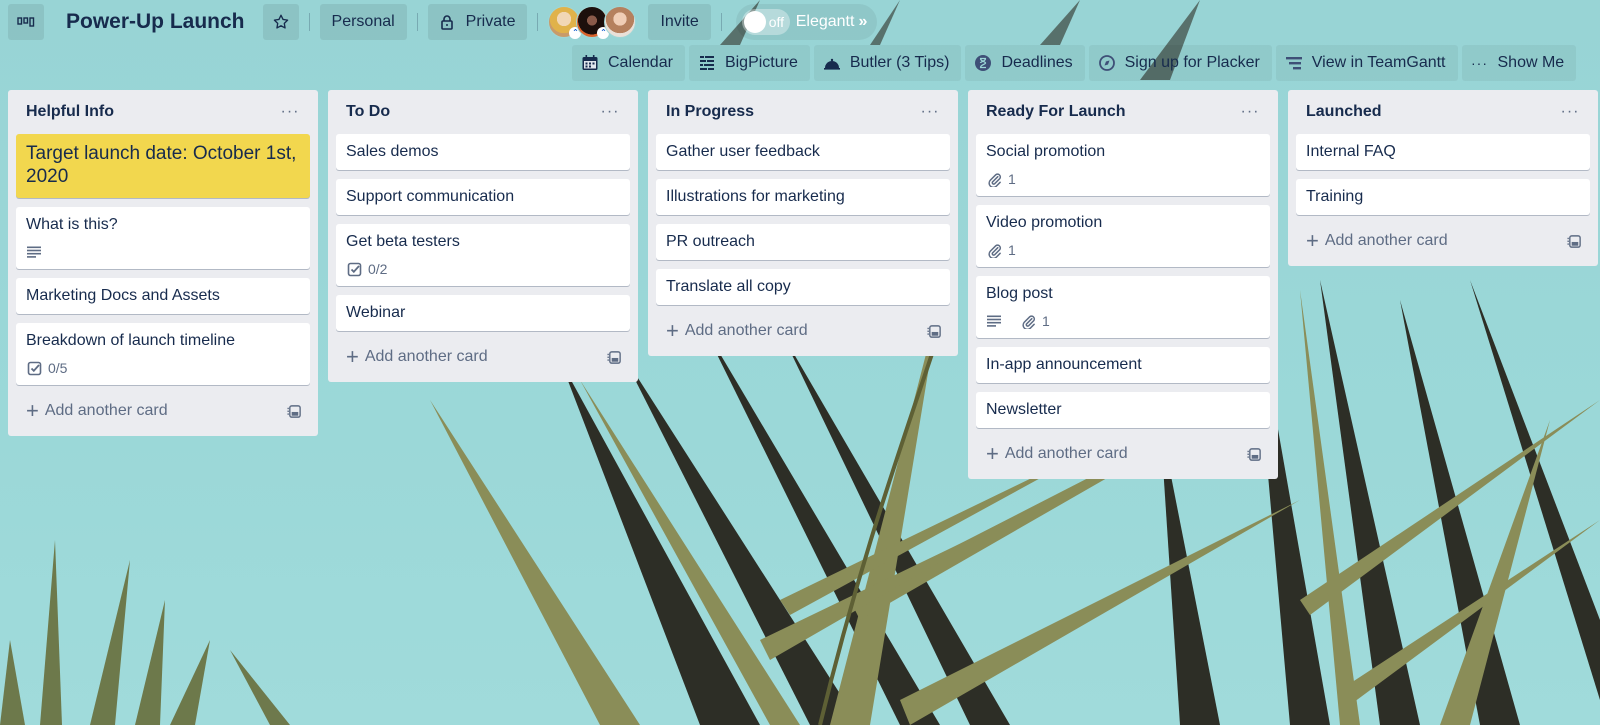  What do you see at coordinates (163, 238) in the screenshot?
I see `card: What is this?` at bounding box center [163, 238].